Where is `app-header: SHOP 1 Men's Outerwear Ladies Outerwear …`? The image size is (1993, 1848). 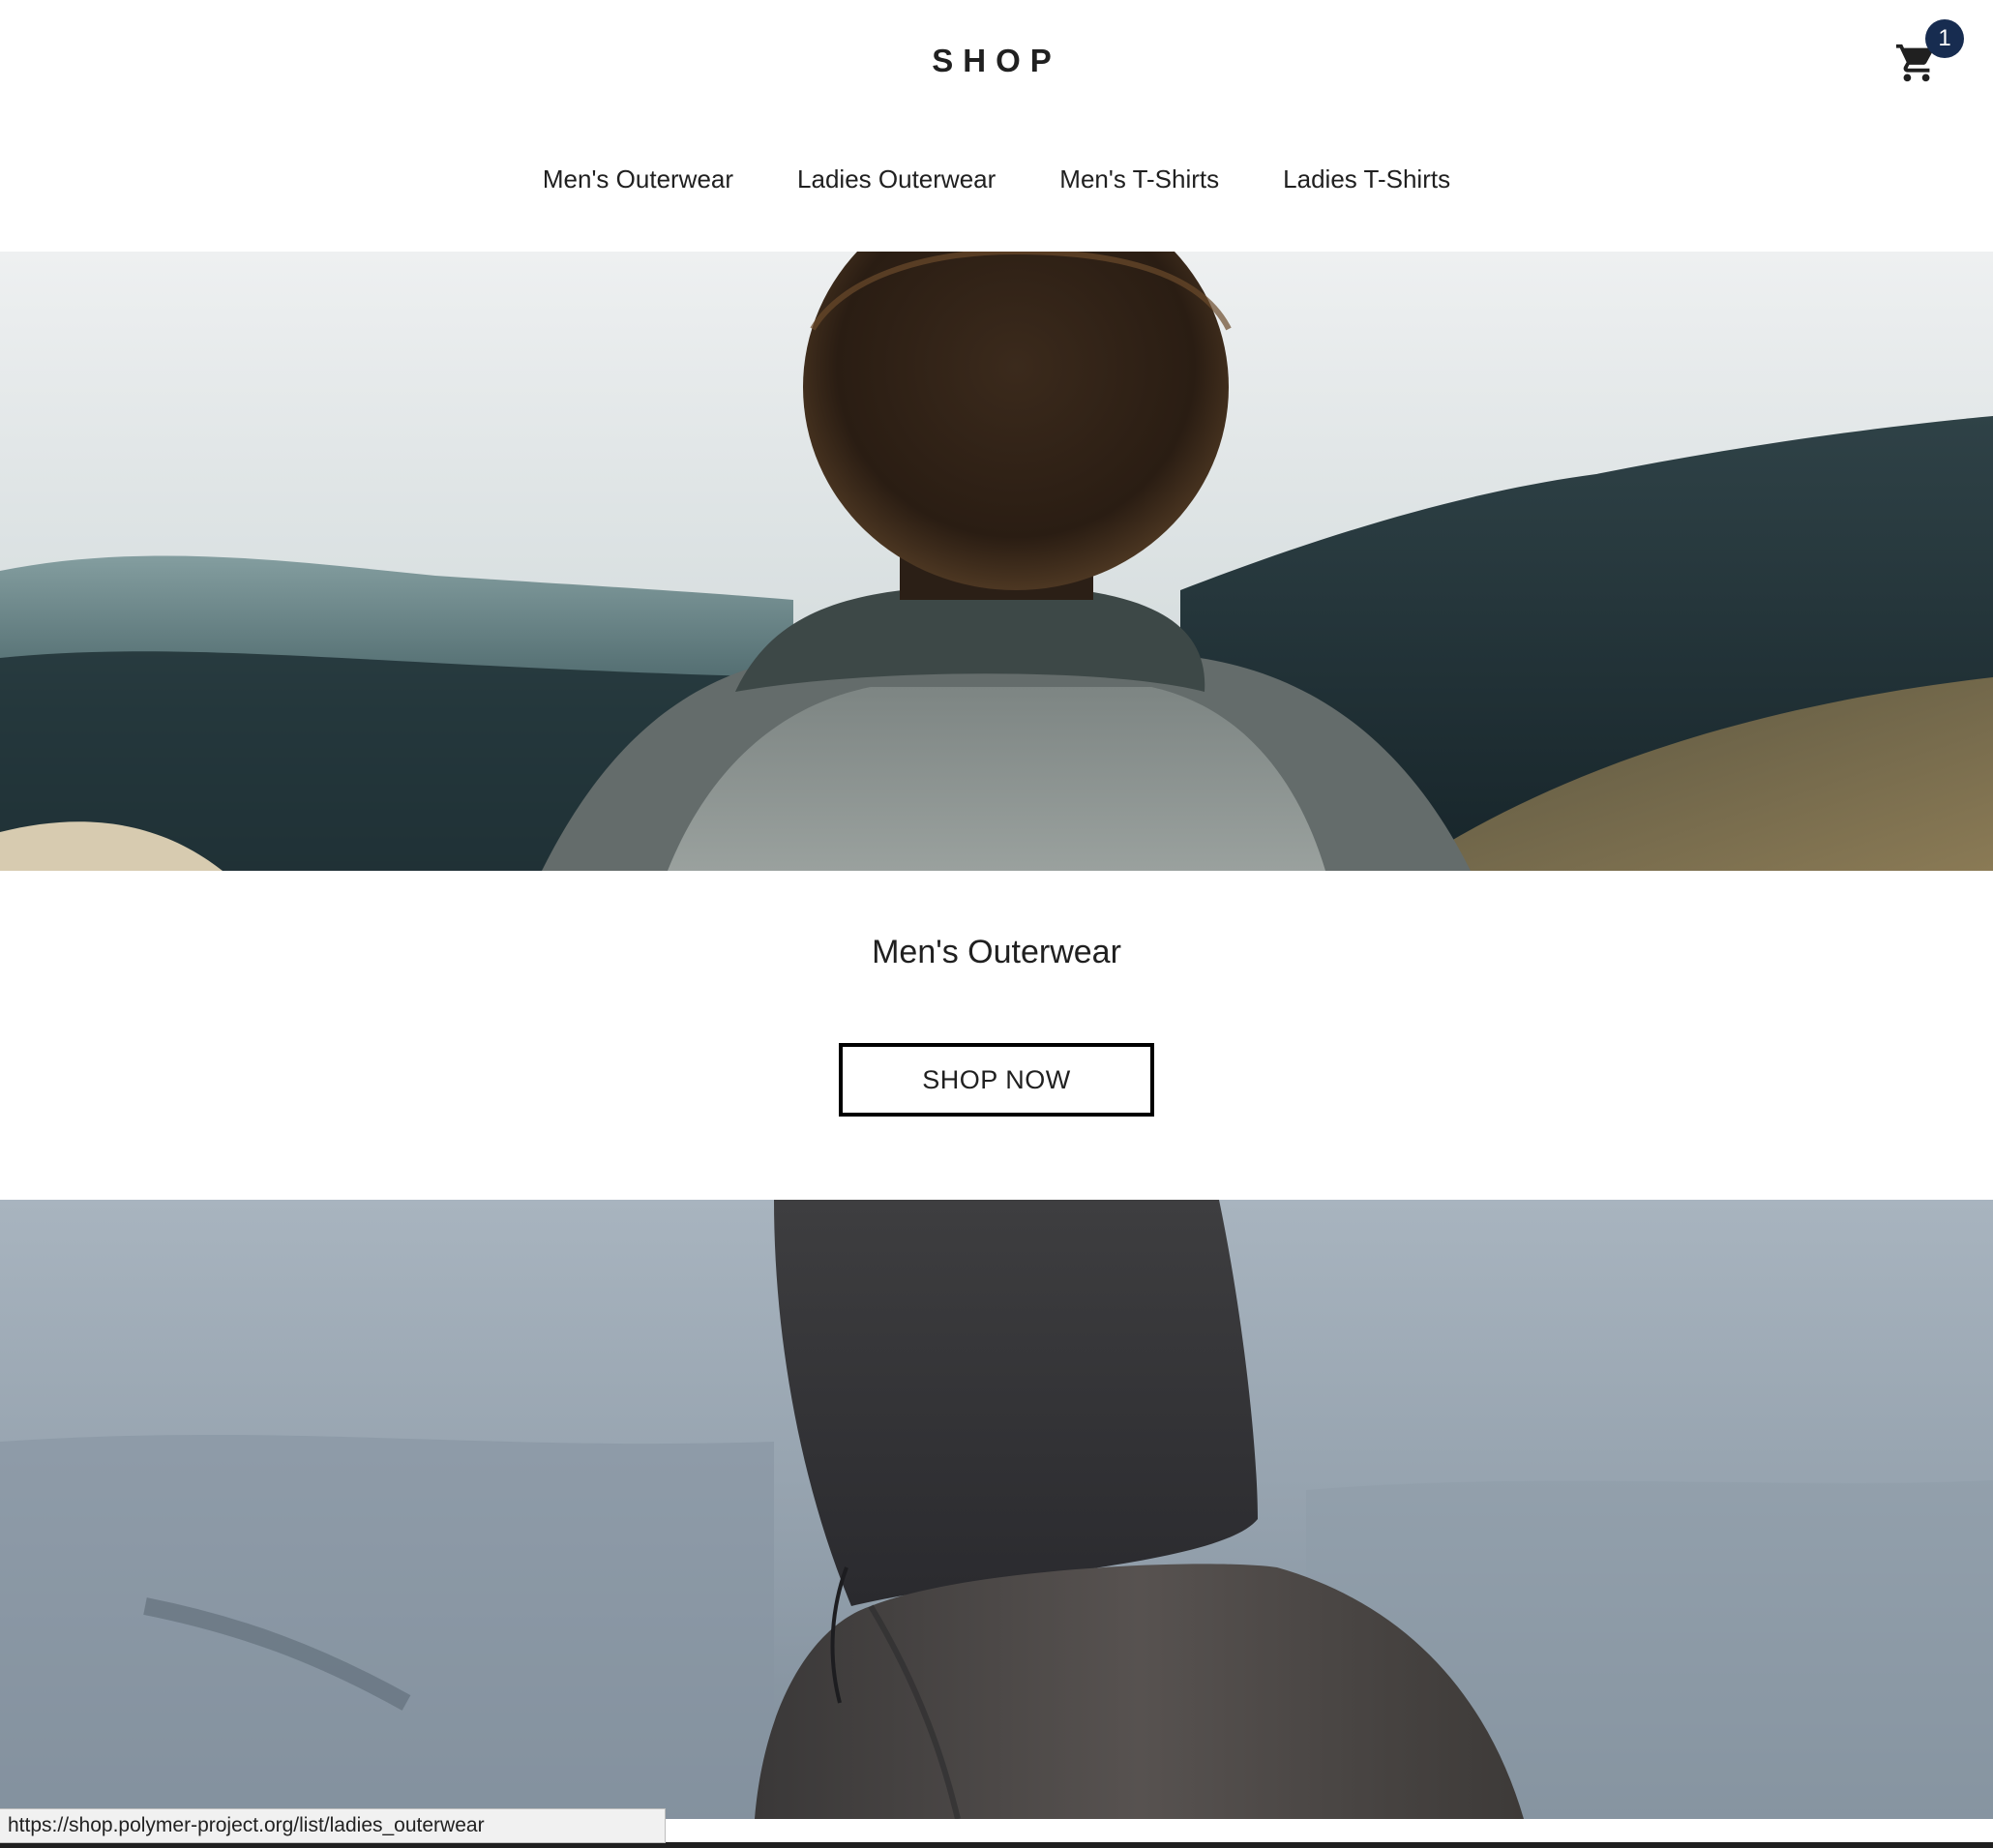
app-header: SHOP 1 Men's Outerwear Ladies Outerwear … is located at coordinates (996, 126).